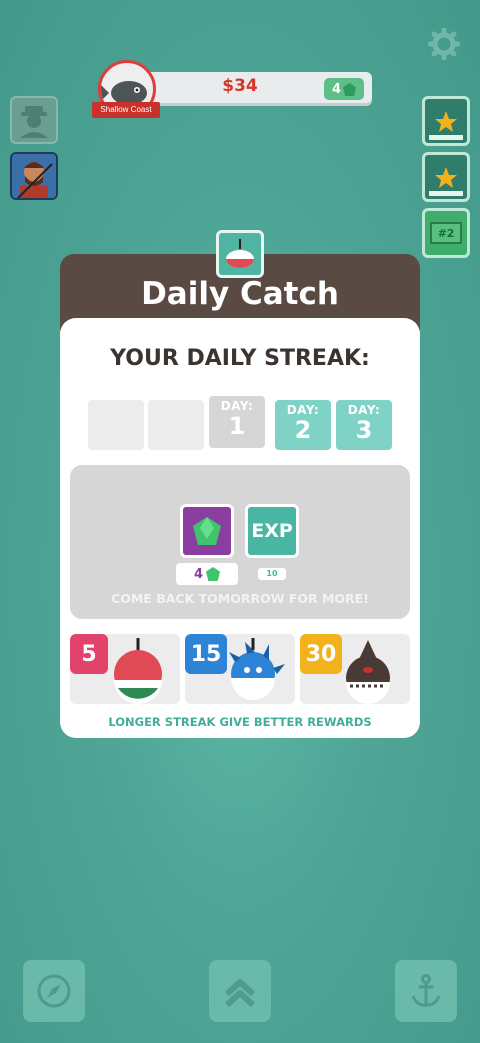 The image size is (480, 1043). What do you see at coordinates (126, 110) in the screenshot?
I see `location-label: Shallow Coast` at bounding box center [126, 110].